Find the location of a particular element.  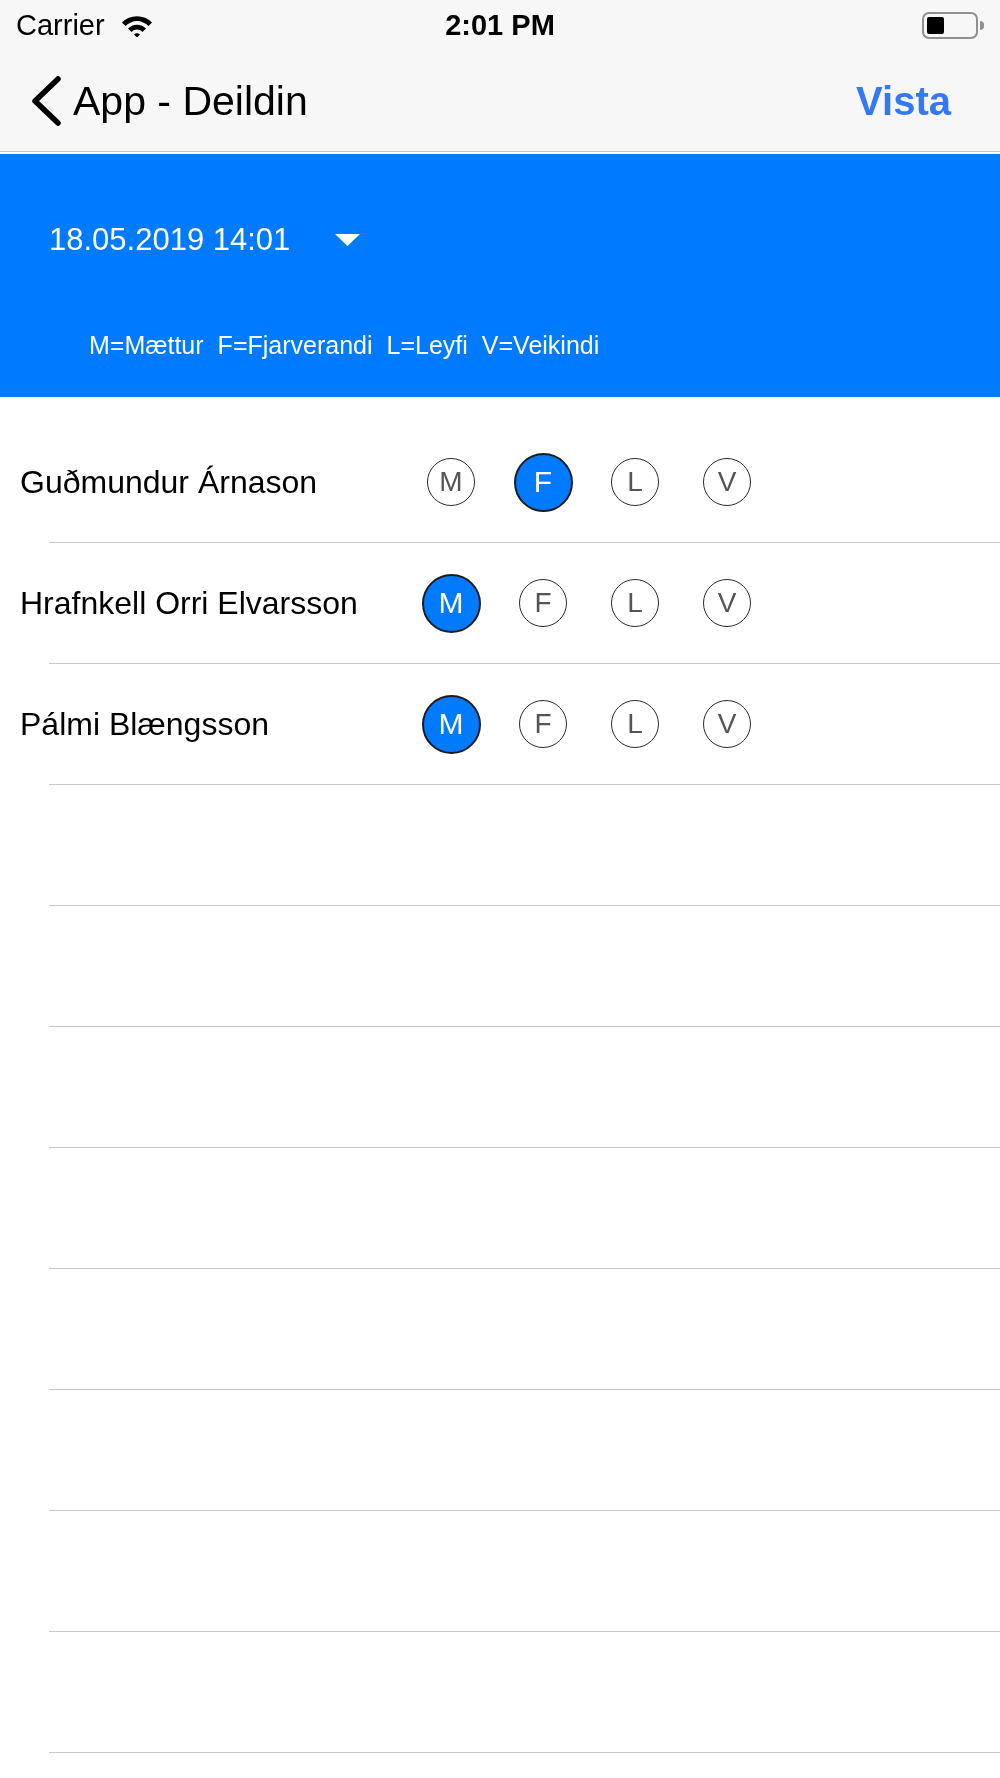

clock-time: 2:01 PM is located at coordinates (500, 25).